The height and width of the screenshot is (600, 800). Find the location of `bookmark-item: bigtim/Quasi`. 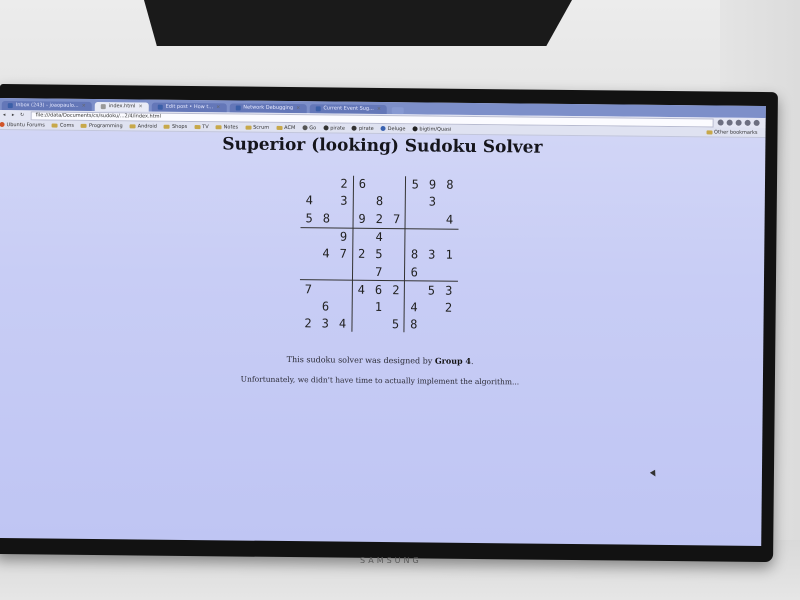

bookmark-item: bigtim/Quasi is located at coordinates (431, 129).